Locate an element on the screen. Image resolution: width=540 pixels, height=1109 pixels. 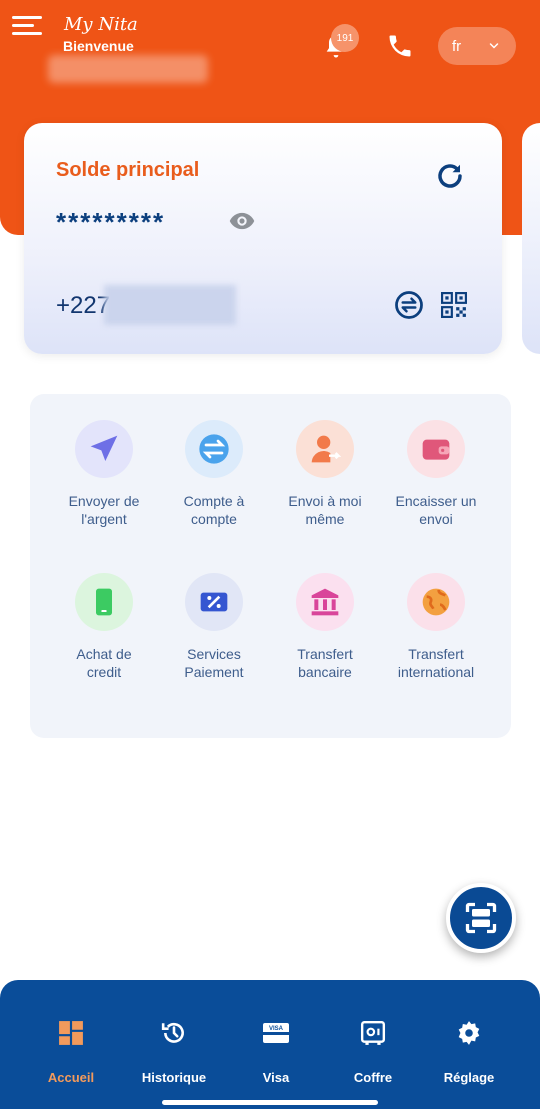
nav-historique: Historique is located at coordinates (174, 1051).